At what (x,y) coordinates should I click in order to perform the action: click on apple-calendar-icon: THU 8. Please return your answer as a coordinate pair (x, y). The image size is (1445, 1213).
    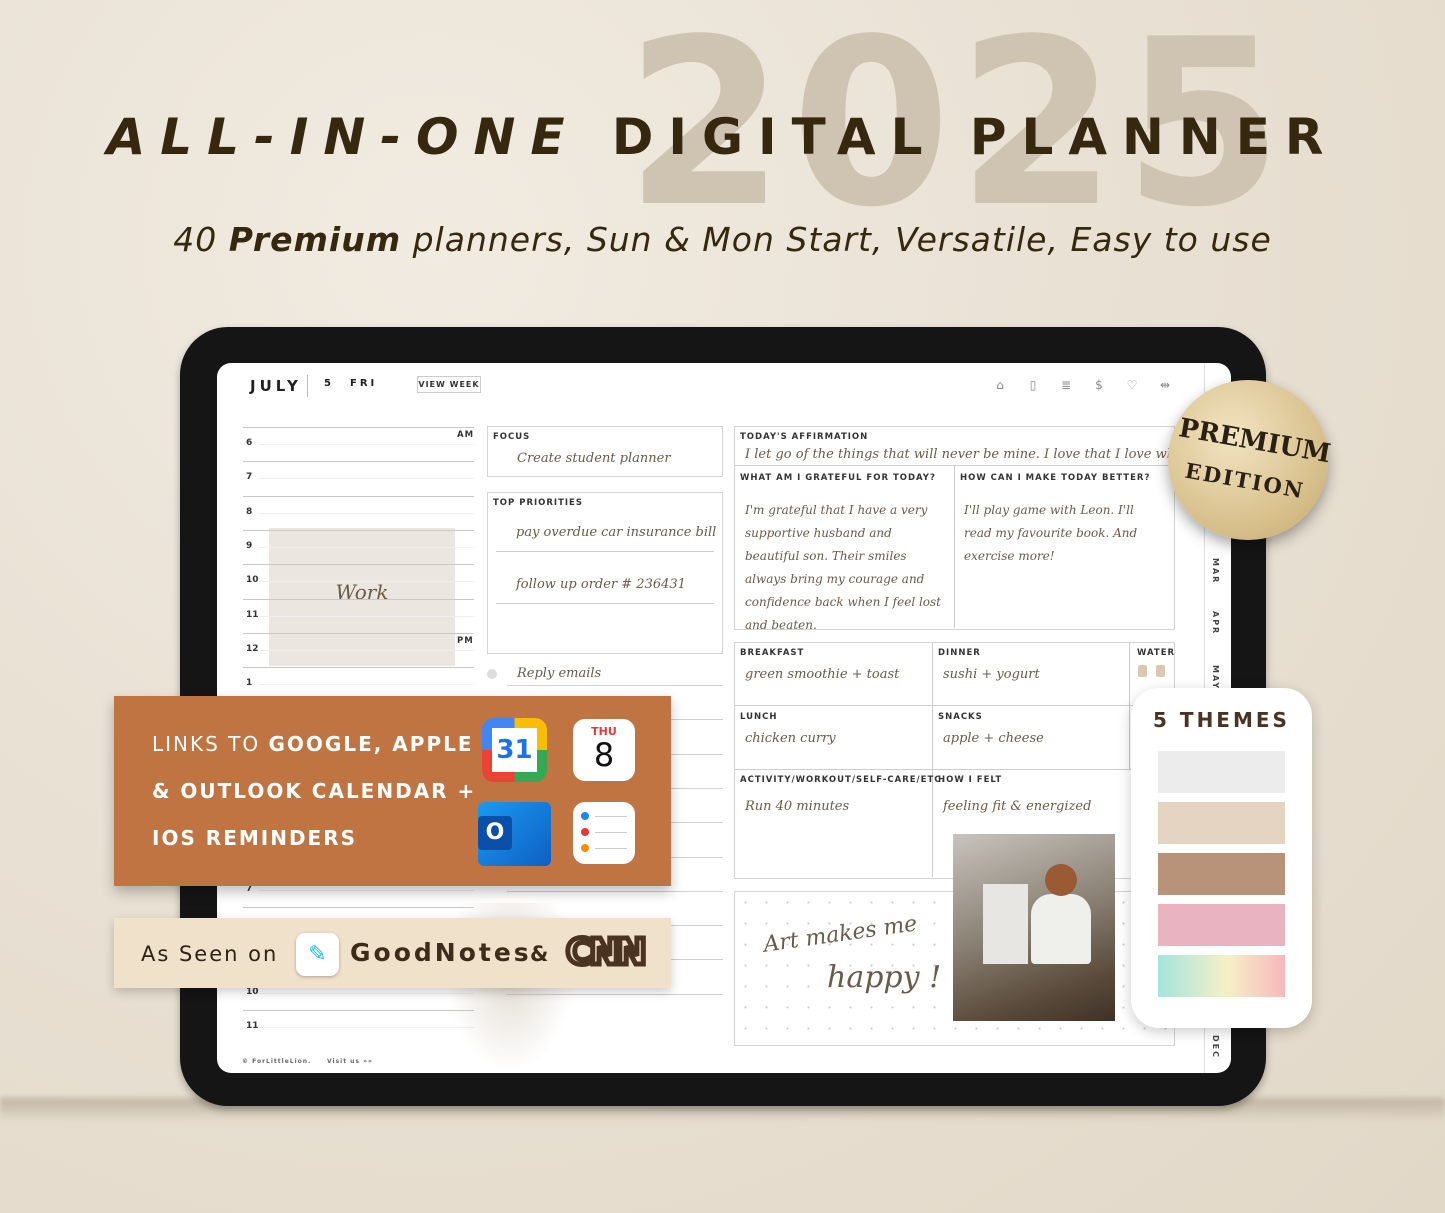
    Looking at the image, I should click on (604, 750).